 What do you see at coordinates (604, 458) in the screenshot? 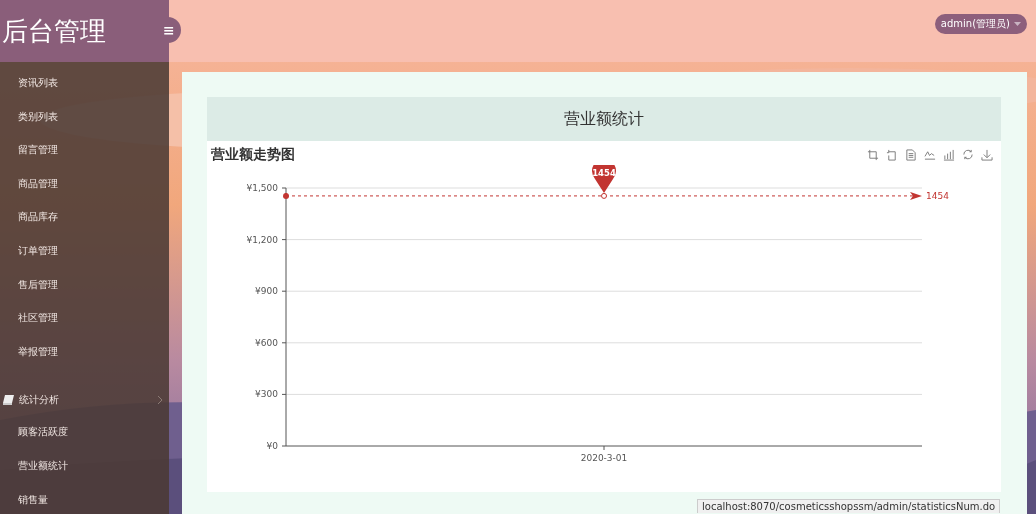
I see `x-tick-label: 2020-3-01` at bounding box center [604, 458].